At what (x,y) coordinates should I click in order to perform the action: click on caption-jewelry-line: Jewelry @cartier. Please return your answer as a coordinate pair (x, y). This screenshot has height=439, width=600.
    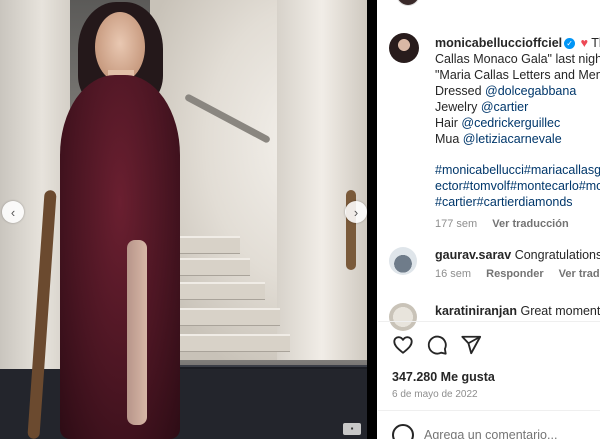
    Looking at the image, I should click on (517, 107).